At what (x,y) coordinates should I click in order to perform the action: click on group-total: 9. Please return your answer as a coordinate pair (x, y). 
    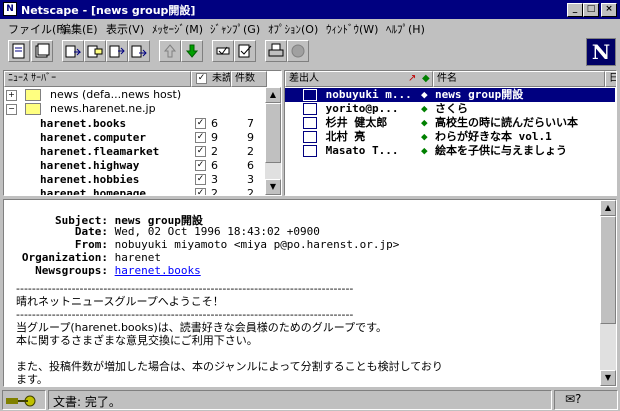
    Looking at the image, I should click on (250, 137).